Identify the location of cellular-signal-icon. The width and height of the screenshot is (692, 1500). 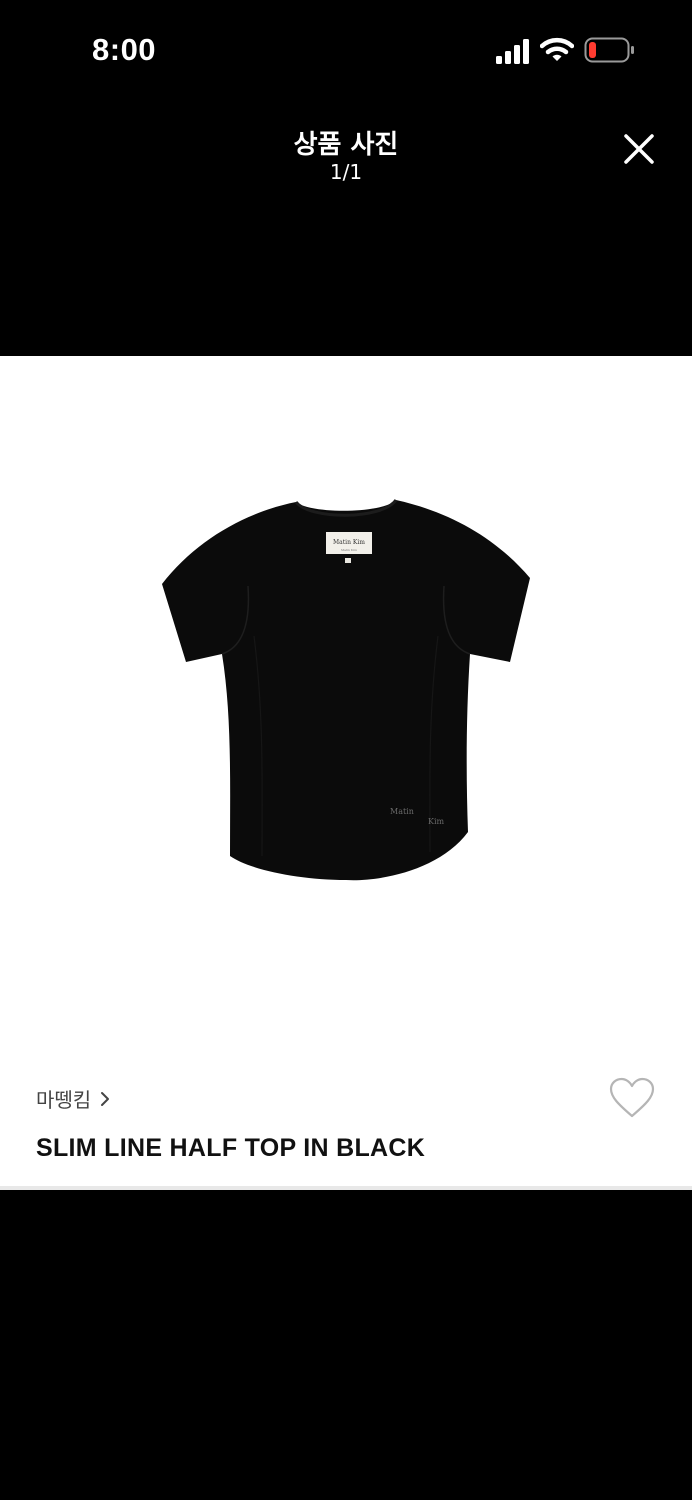
(512, 51).